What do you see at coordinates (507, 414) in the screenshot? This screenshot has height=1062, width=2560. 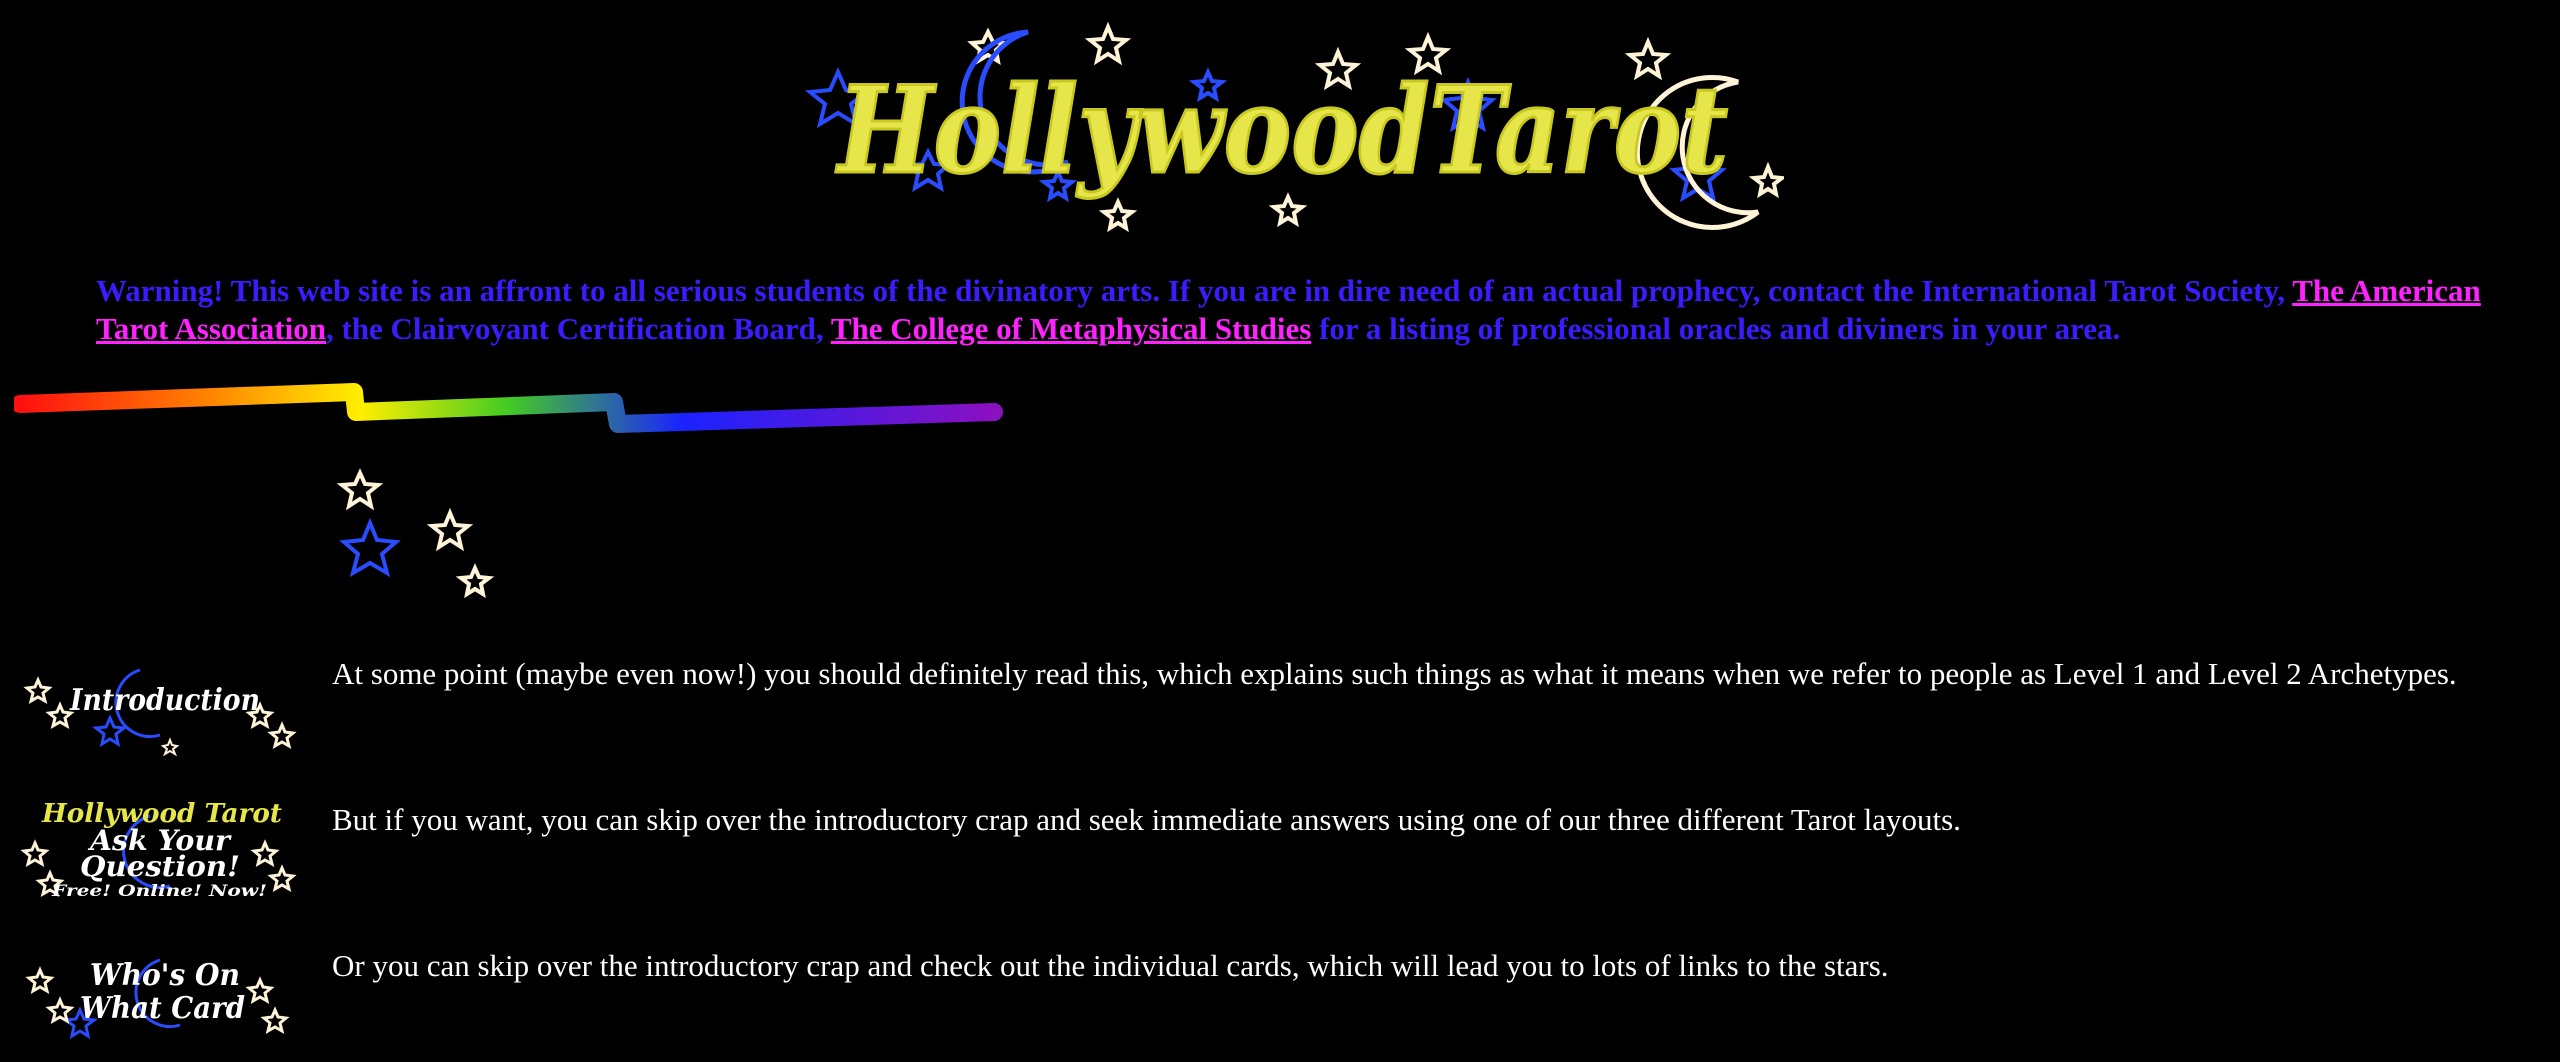 I see `rainbow-divider` at bounding box center [507, 414].